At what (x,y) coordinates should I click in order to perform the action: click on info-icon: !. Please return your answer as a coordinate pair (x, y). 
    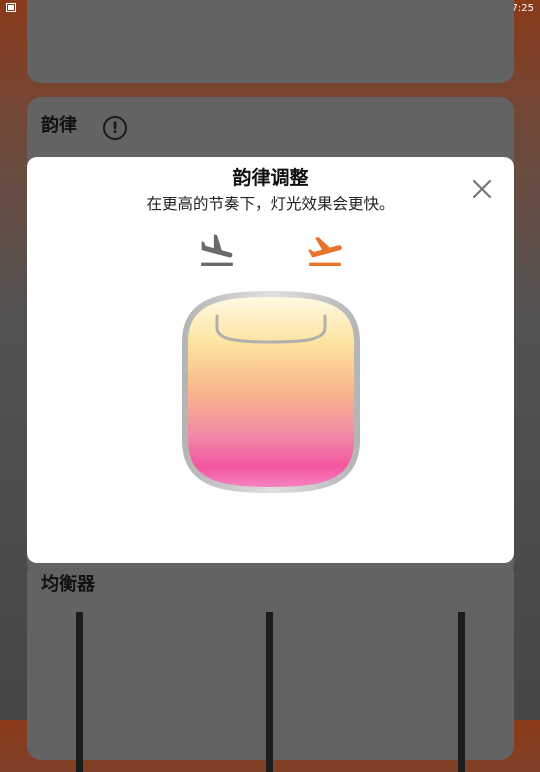
    Looking at the image, I should click on (115, 128).